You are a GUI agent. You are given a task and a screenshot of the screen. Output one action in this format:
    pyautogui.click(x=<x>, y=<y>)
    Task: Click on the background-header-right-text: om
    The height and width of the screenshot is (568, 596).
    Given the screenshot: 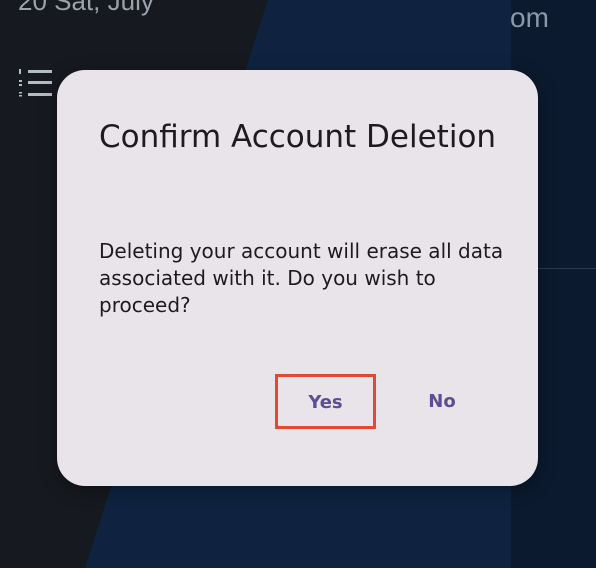 What is the action you would take?
    pyautogui.click(x=529, y=17)
    